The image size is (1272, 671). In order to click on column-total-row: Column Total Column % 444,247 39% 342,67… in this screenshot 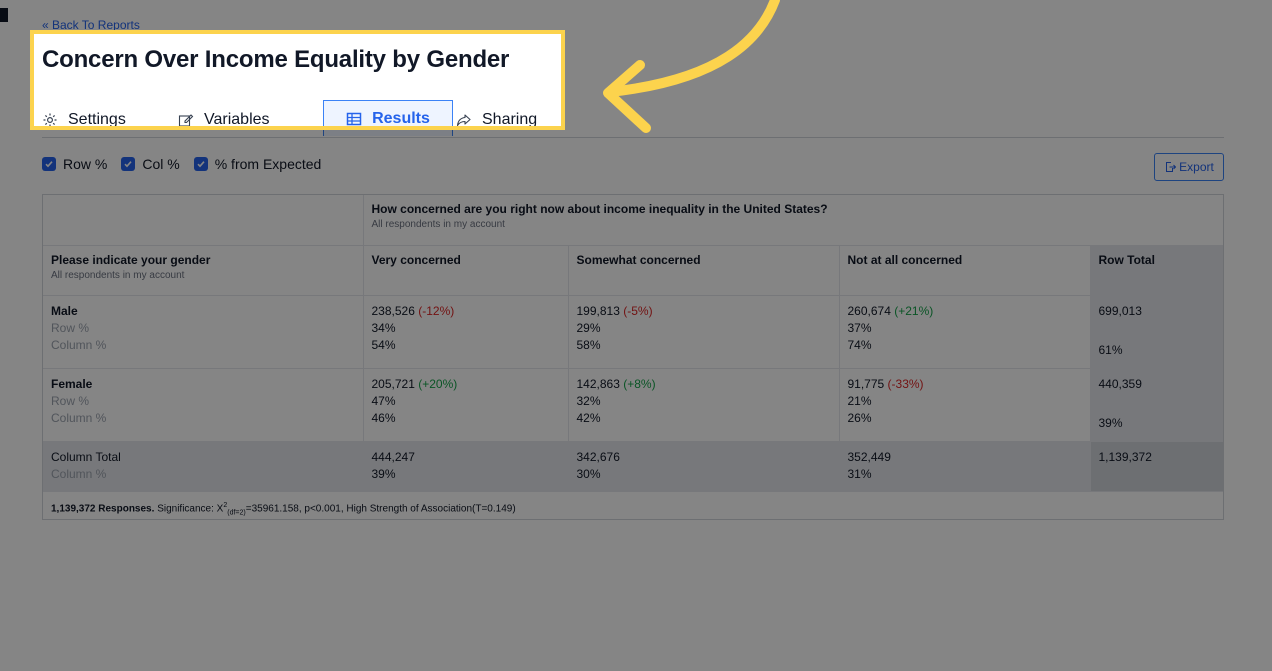, I will do `click(633, 466)`.